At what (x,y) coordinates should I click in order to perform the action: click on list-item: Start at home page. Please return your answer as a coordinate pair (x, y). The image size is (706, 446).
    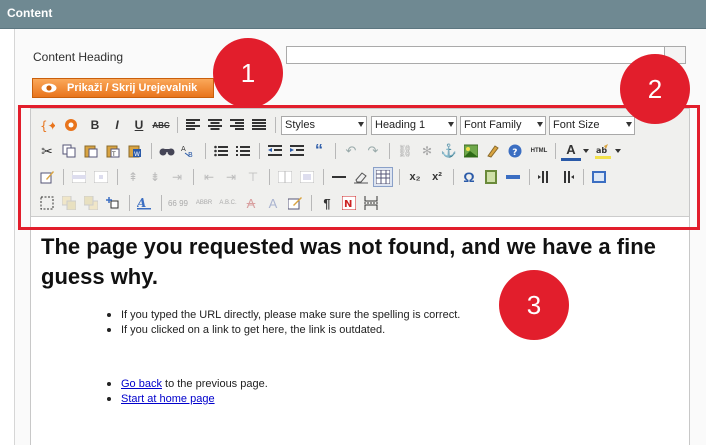
    Looking at the image, I should click on (187, 399).